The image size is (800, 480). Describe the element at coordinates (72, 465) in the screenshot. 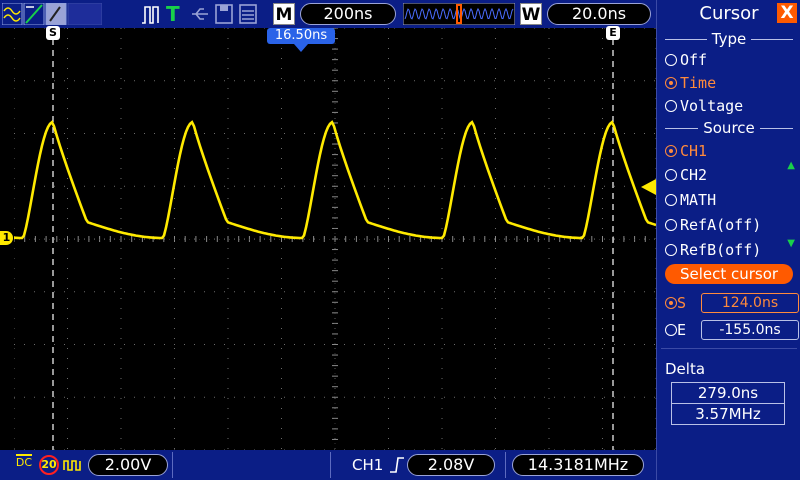

I see `acquire-wave-icon` at that location.